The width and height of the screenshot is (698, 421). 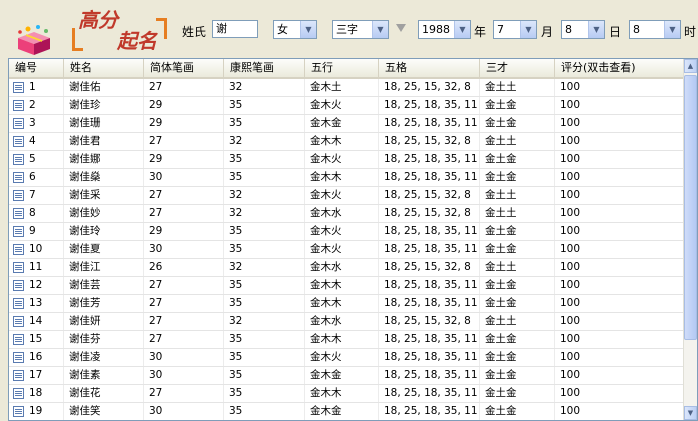 I want to click on column-header-kangxi-strokes: 康熙笔画, so click(x=264, y=68).